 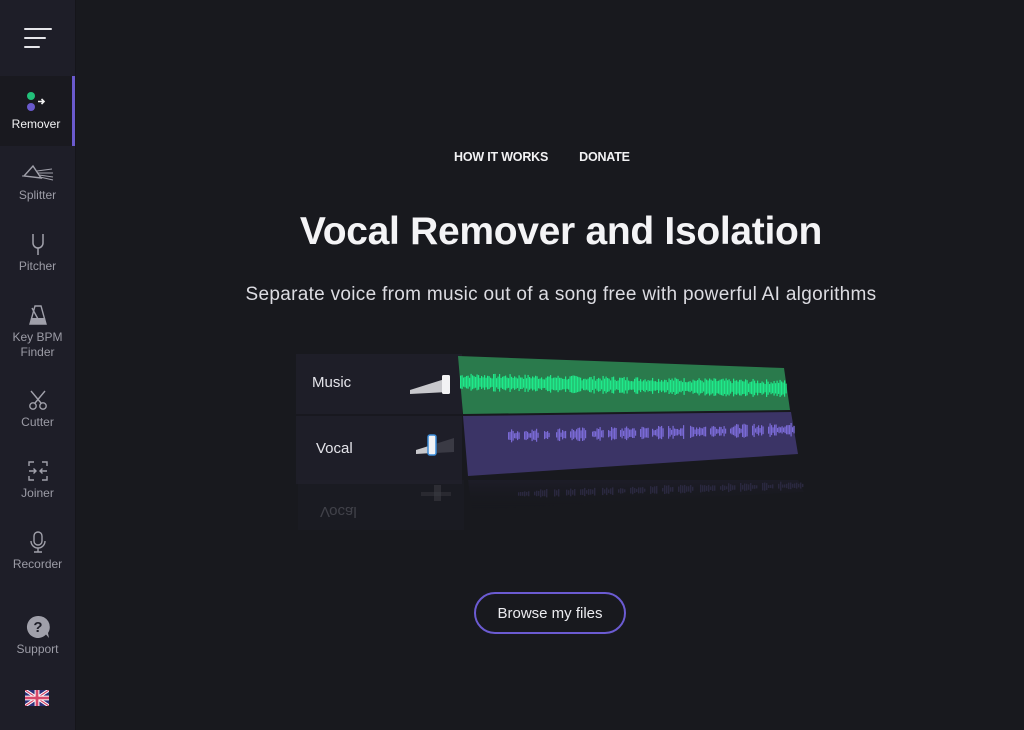 What do you see at coordinates (37, 480) in the screenshot?
I see `sidebar-item-joiner: Joiner` at bounding box center [37, 480].